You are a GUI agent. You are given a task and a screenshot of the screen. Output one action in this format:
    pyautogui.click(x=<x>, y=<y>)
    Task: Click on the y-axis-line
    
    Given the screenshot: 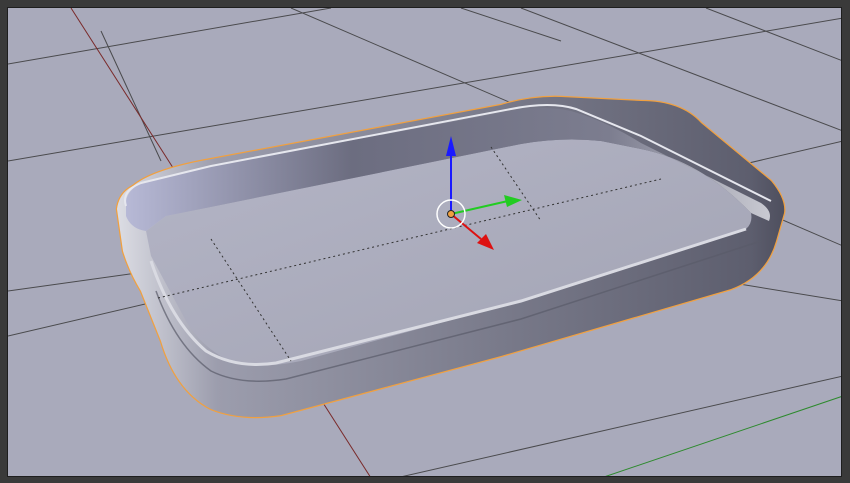 What is the action you would take?
    pyautogui.click(x=723, y=436)
    